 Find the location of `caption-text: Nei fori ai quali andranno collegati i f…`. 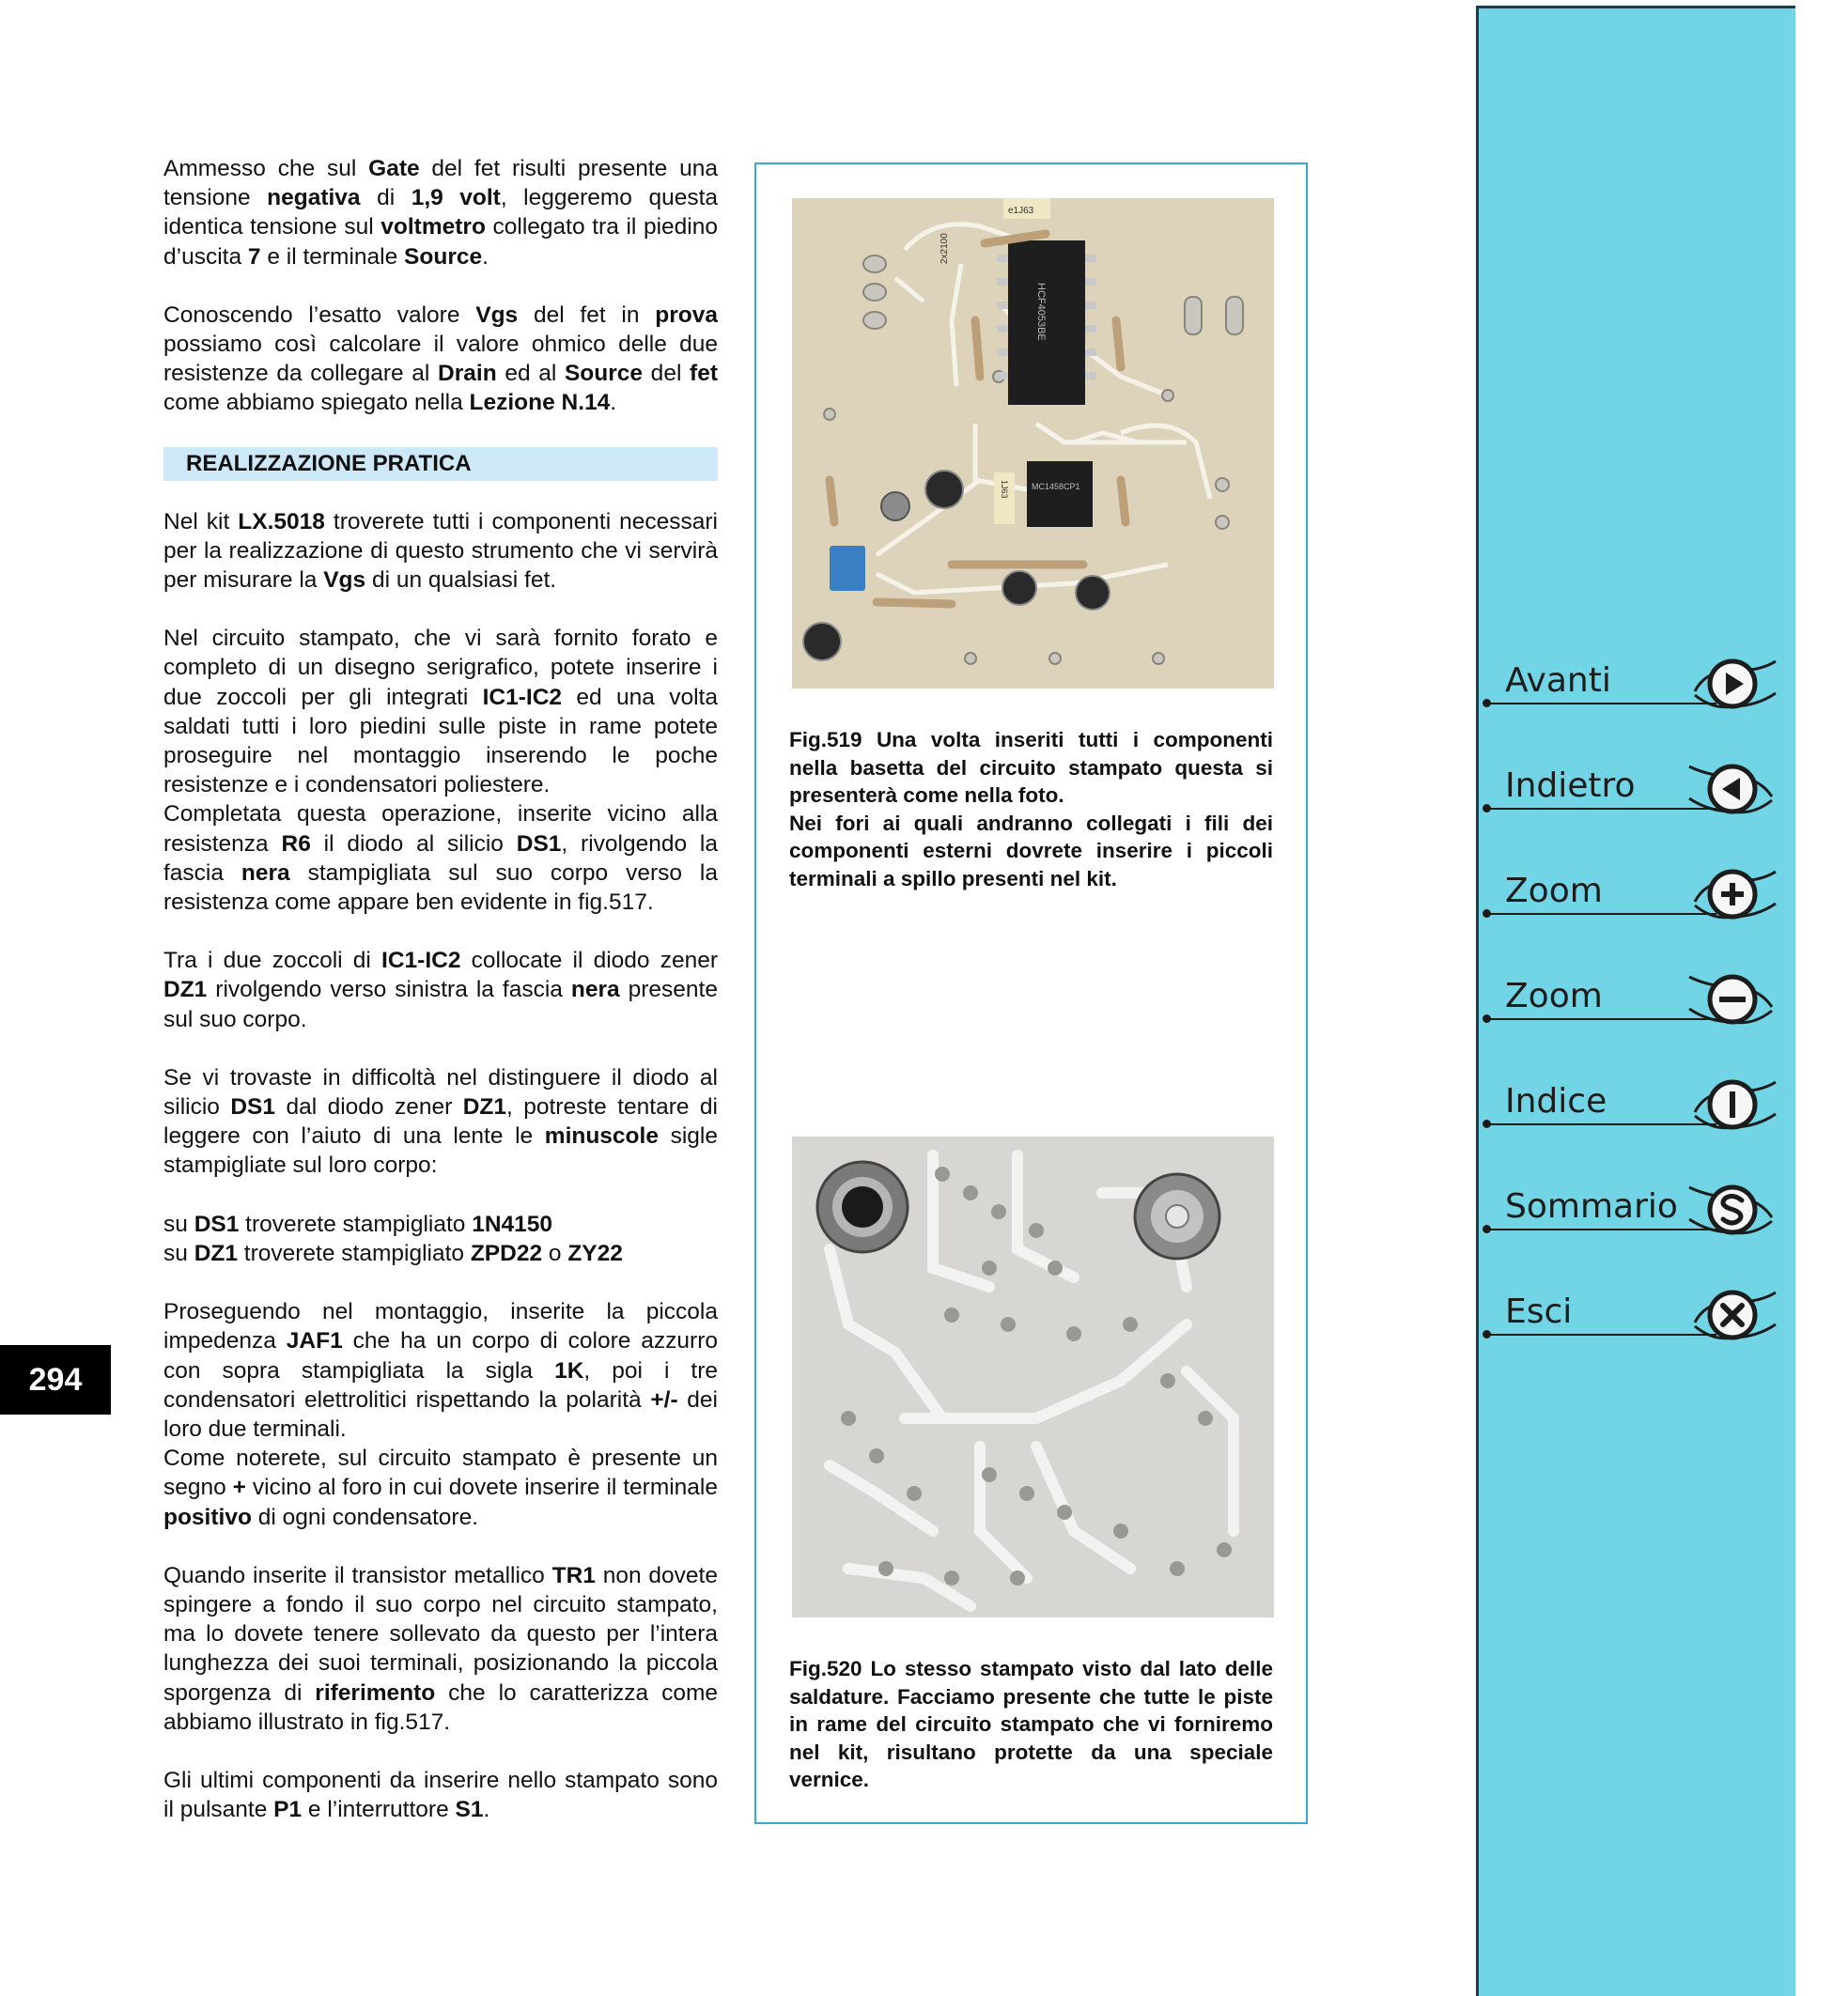

caption-text: Nei fori ai quali andranno collegati i f… is located at coordinates (1031, 850).